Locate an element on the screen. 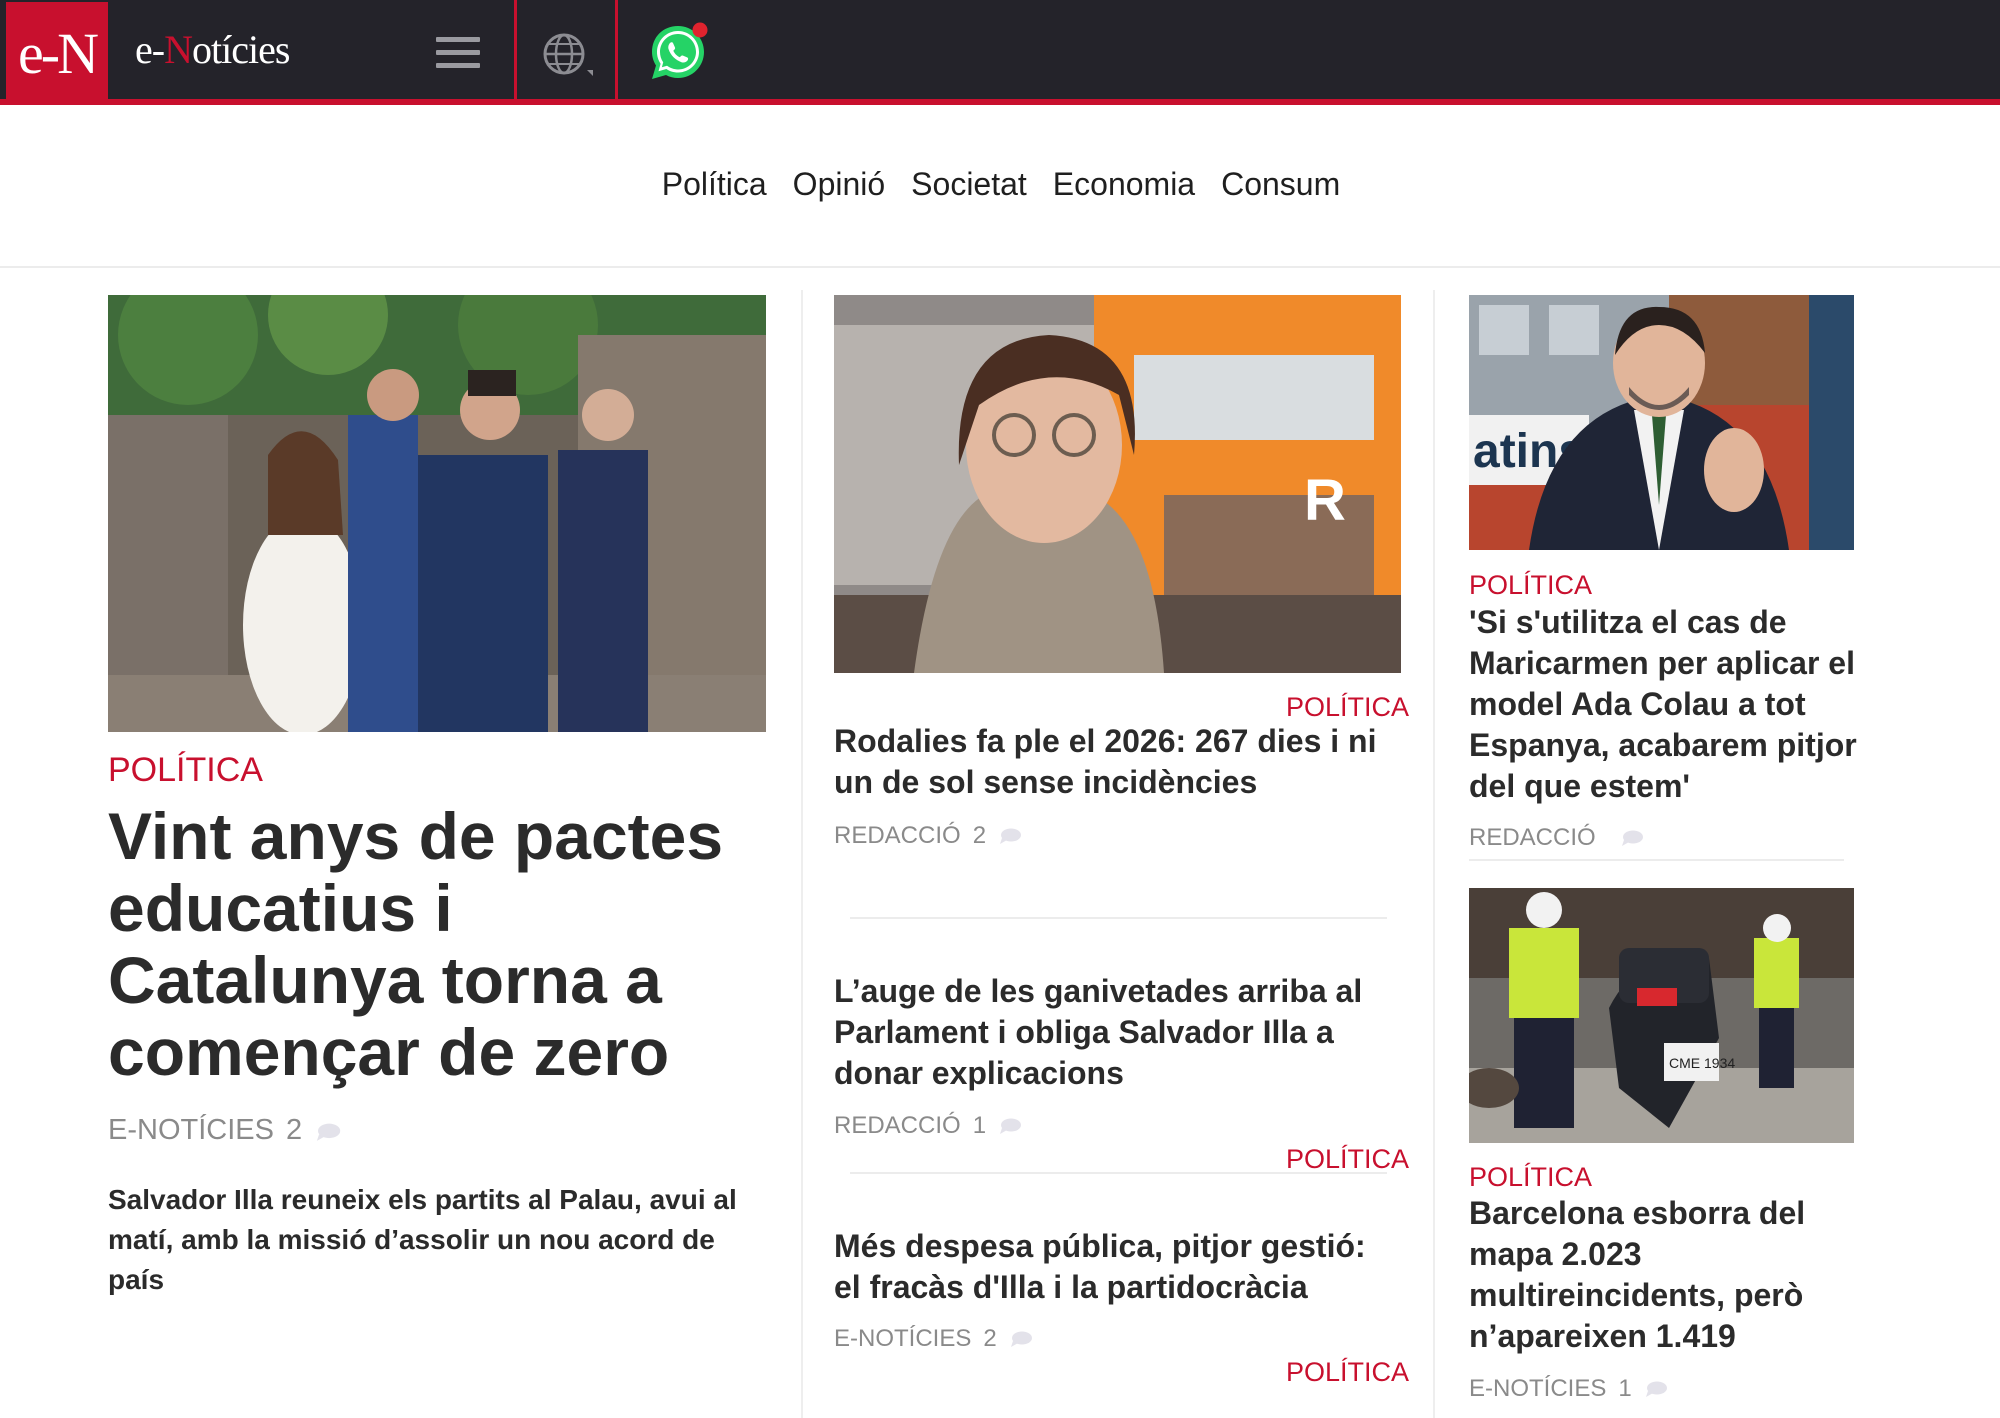  svg-text: R is located at coordinates (1325, 500).